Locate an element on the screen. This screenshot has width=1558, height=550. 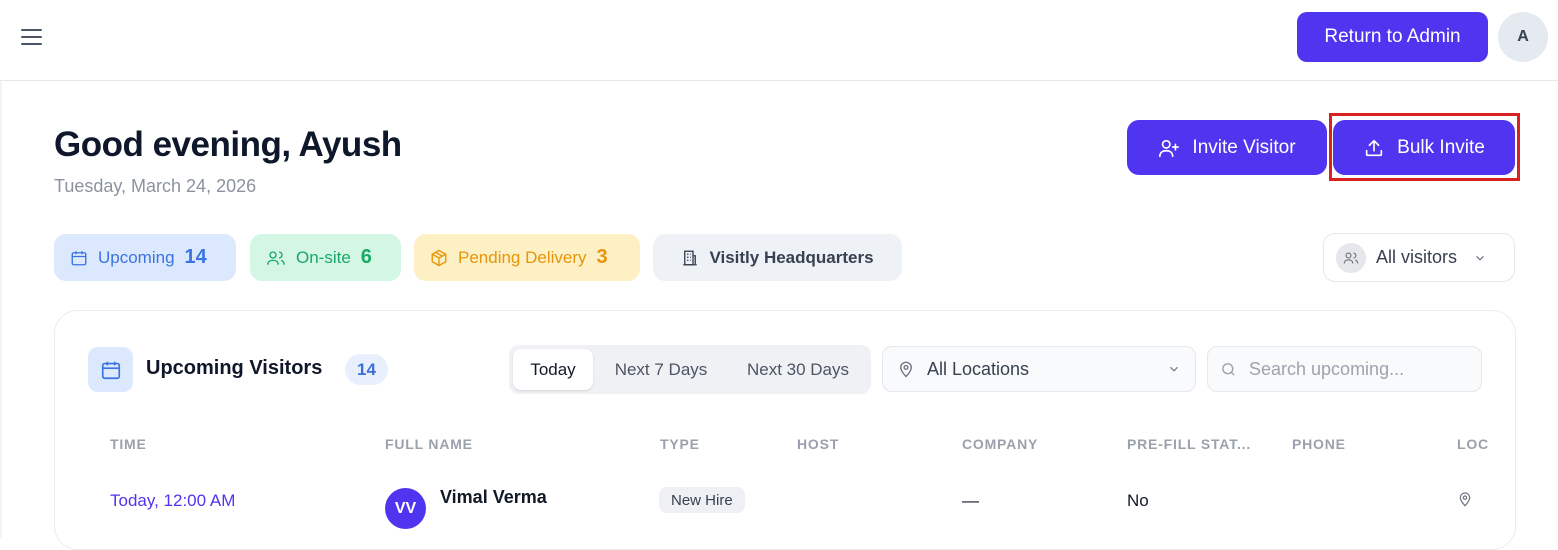
bulk-invite-label: Bulk Invite is located at coordinates (1441, 147).